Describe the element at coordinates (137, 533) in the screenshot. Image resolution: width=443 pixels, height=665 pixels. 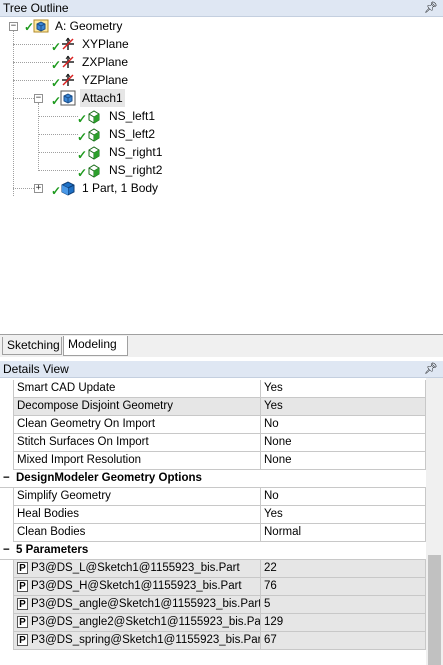
I see `property-name: Clean Bodies` at that location.